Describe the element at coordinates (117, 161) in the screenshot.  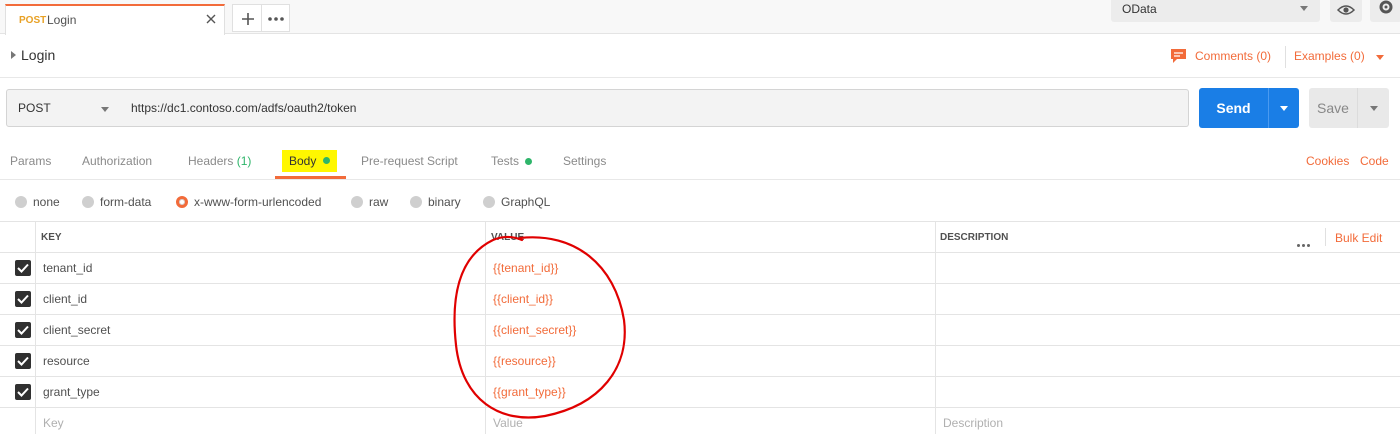
I see `tab-authorization: Authorization` at that location.